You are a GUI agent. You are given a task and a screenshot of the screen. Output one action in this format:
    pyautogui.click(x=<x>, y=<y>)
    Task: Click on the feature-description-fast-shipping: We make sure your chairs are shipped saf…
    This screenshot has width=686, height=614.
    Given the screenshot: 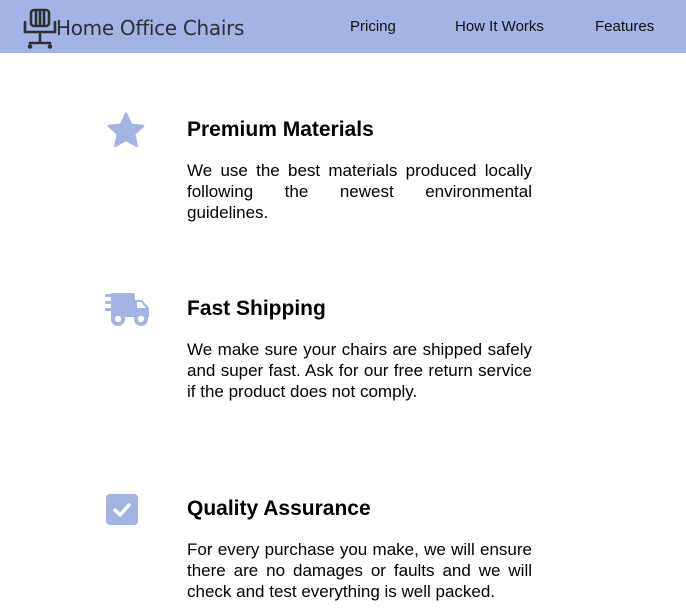 What is the action you would take?
    pyautogui.click(x=359, y=370)
    